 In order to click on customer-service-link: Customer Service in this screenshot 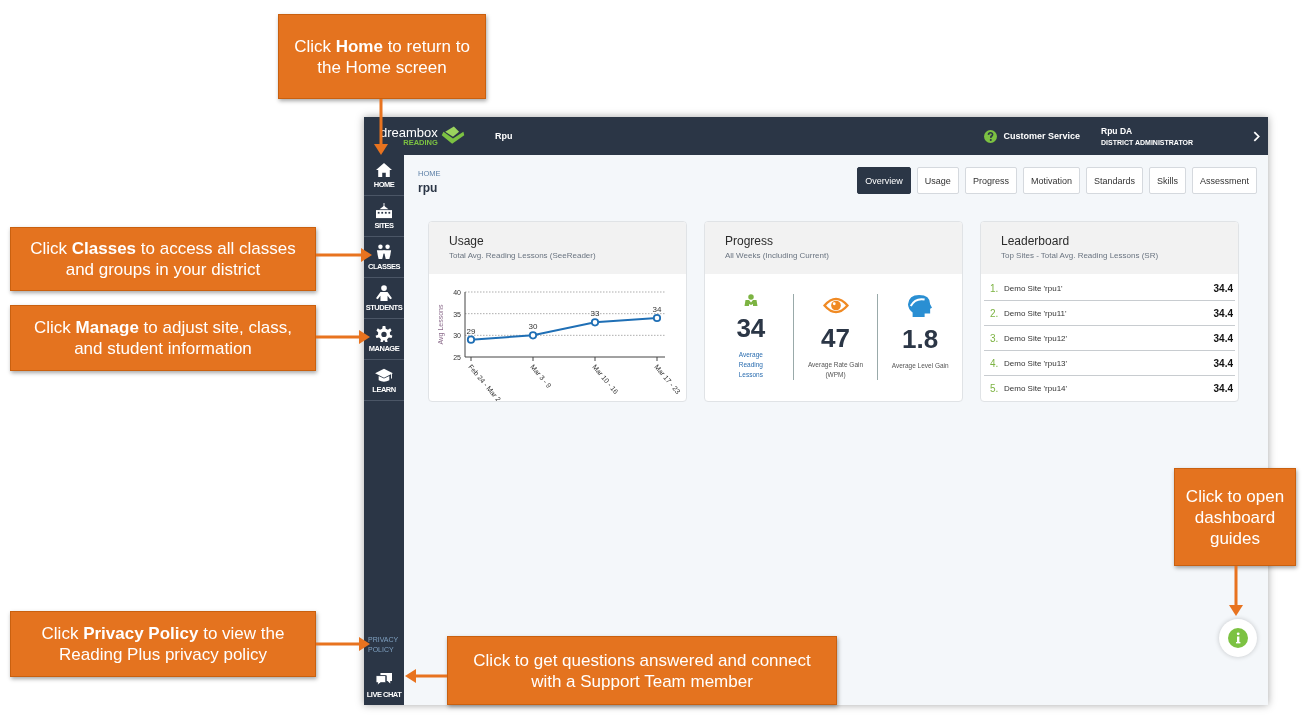, I will do `click(1041, 136)`.